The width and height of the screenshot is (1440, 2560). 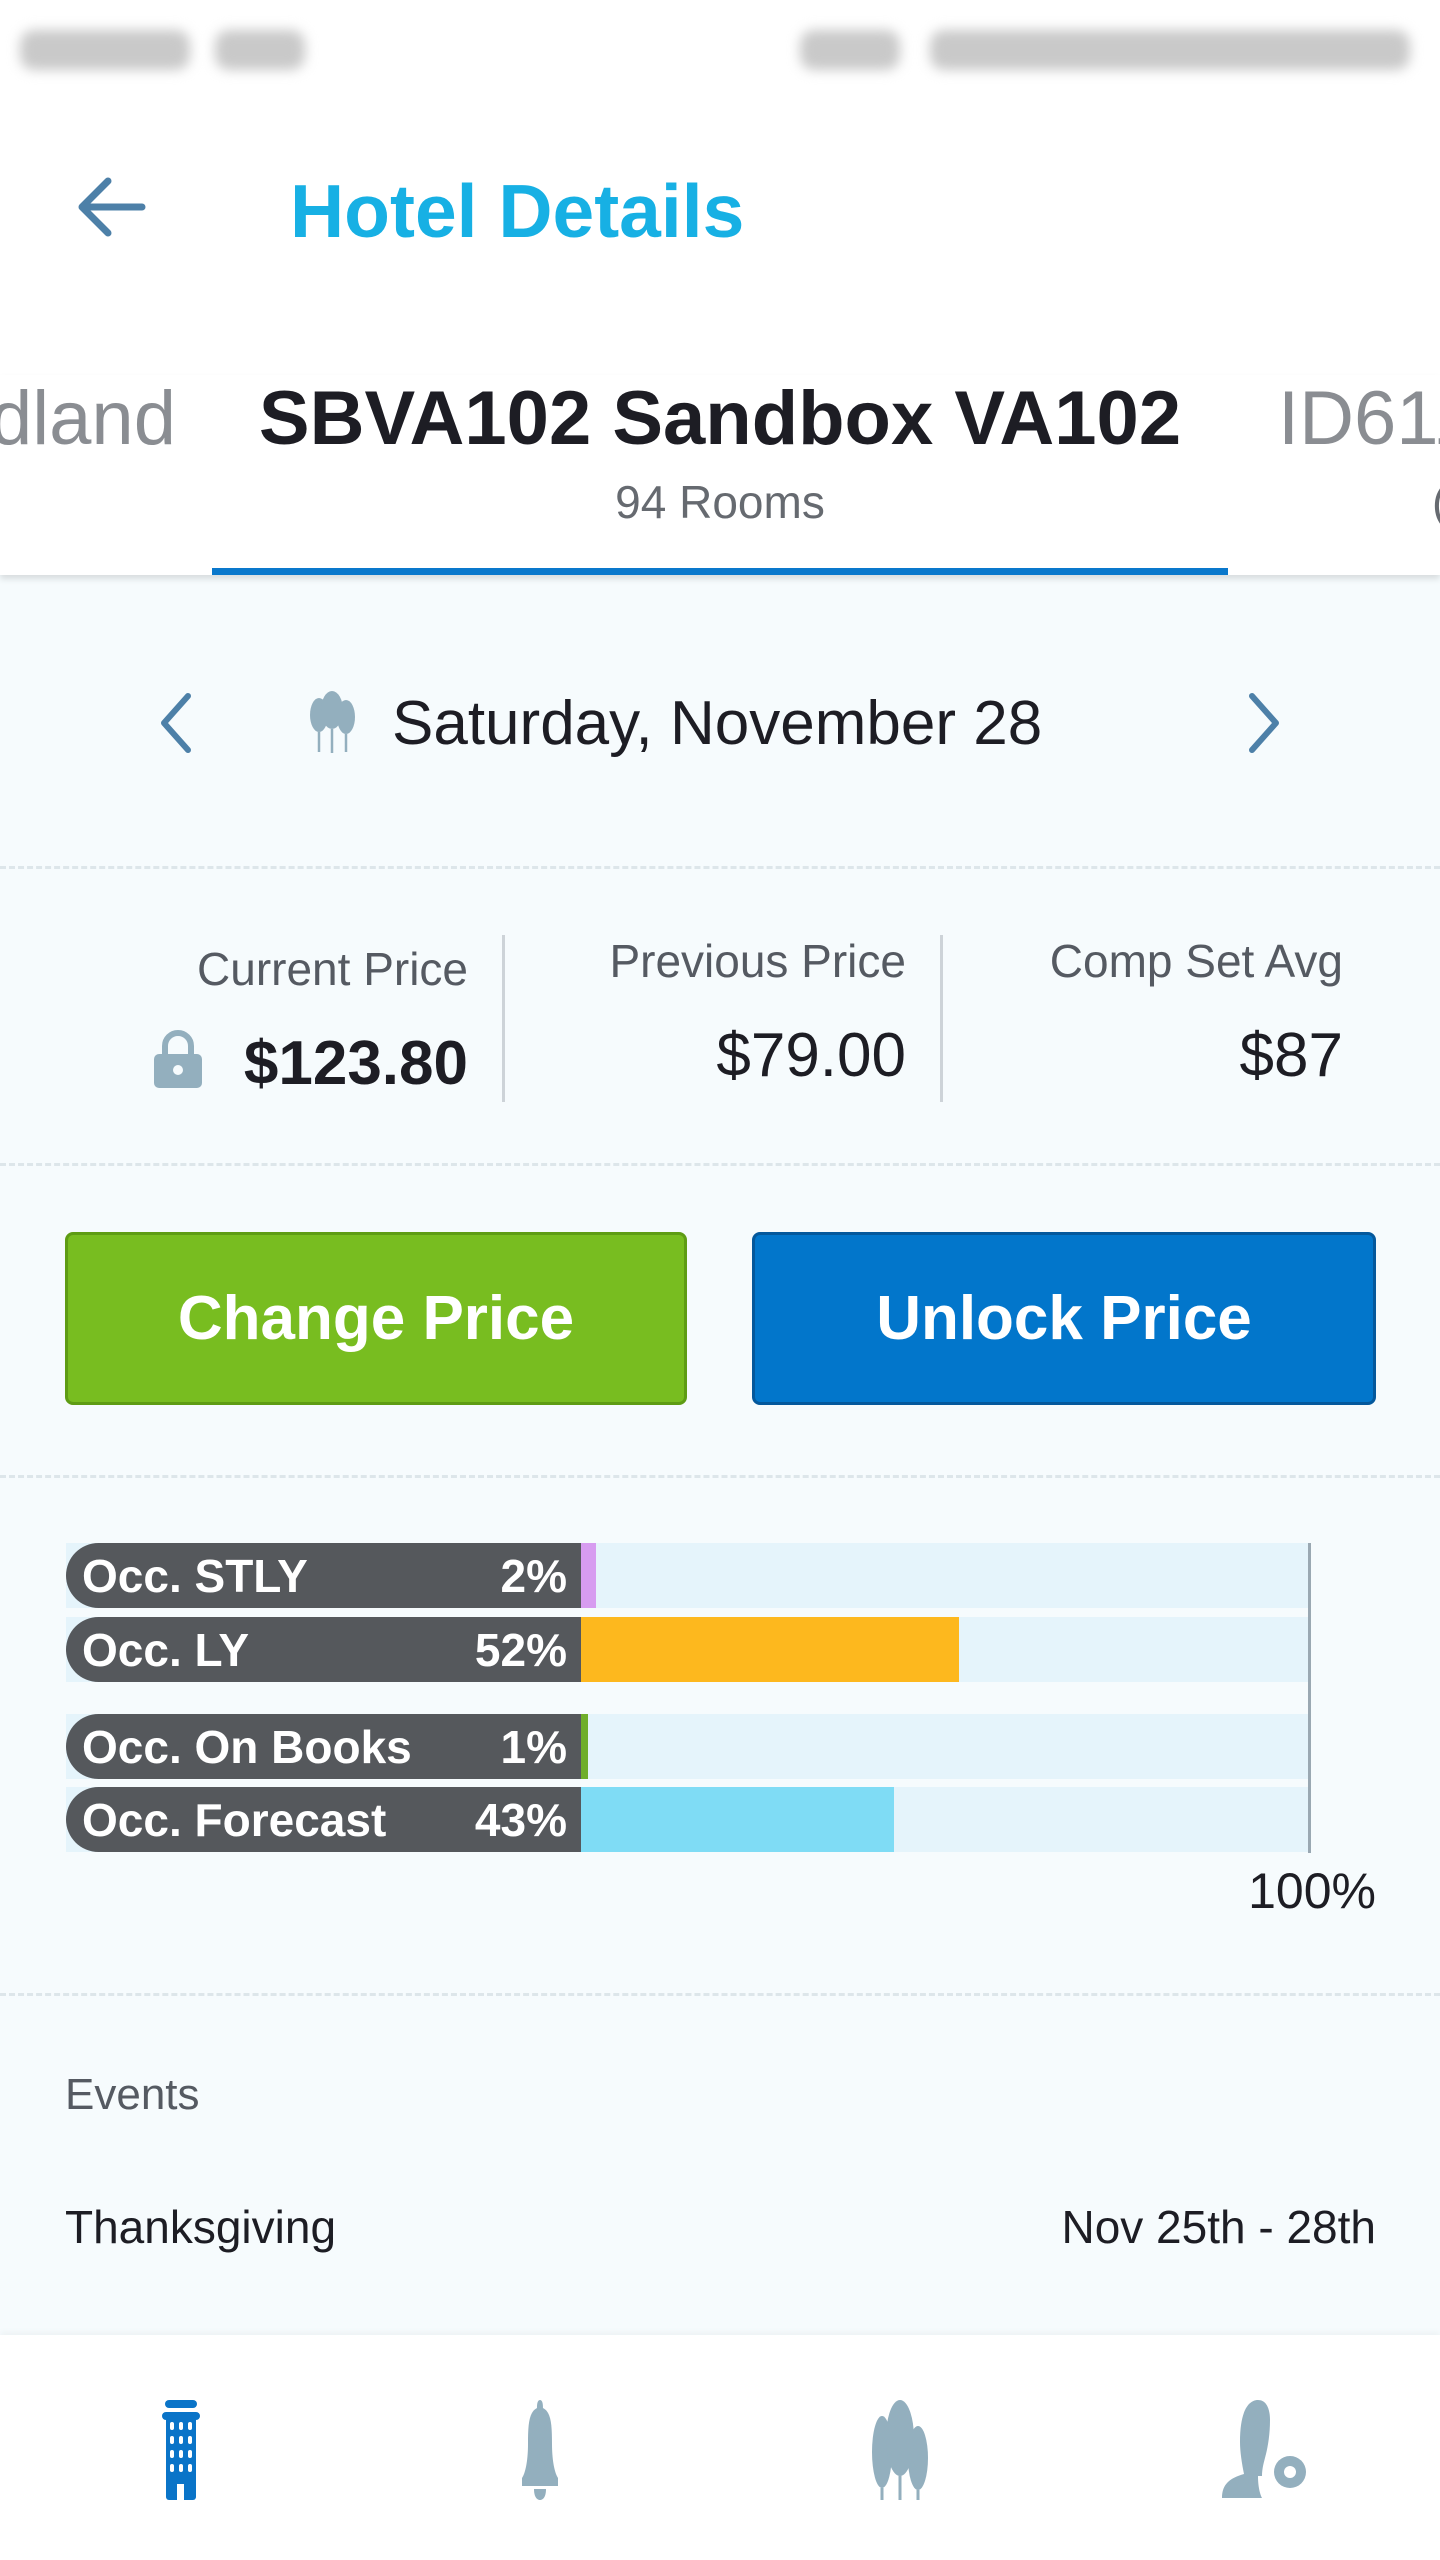 What do you see at coordinates (332, 969) in the screenshot?
I see `current-price-label: Current Price` at bounding box center [332, 969].